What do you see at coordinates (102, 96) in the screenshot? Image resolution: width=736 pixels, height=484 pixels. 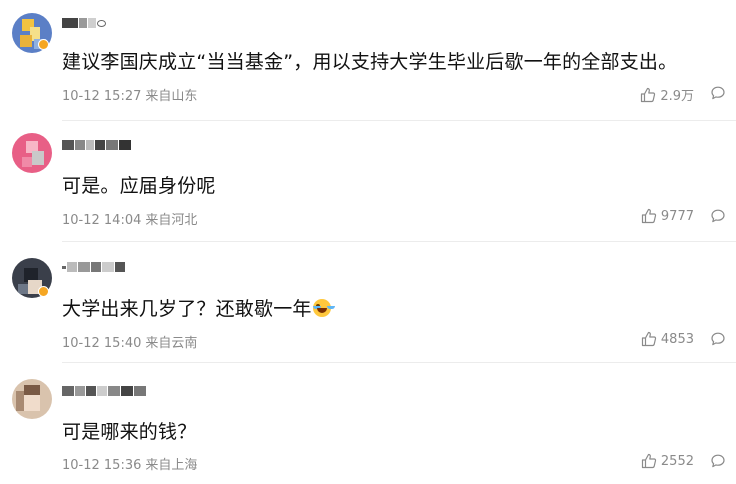 I see `comment-time: 10-12 15:27` at bounding box center [102, 96].